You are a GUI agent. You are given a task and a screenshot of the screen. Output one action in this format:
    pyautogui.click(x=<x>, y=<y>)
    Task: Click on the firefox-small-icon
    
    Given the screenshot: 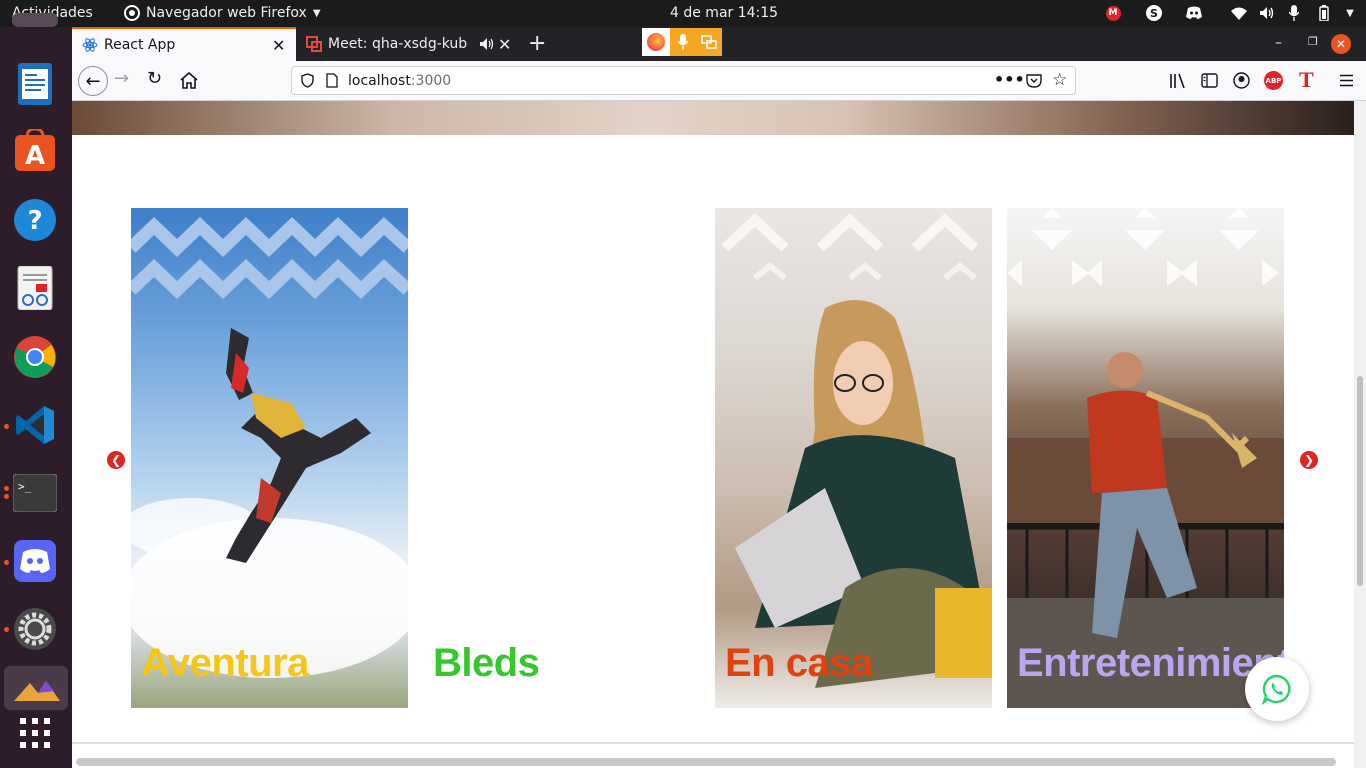 What is the action you would take?
    pyautogui.click(x=132, y=13)
    